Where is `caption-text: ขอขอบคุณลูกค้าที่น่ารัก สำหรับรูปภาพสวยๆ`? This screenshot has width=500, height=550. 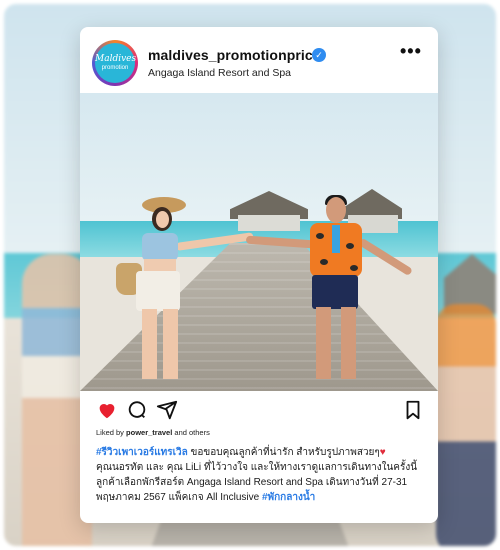
caption-text: ขอขอบคุณลูกค้าที่น่ารัก สำหรับรูปภาพสวยๆ is located at coordinates (283, 452).